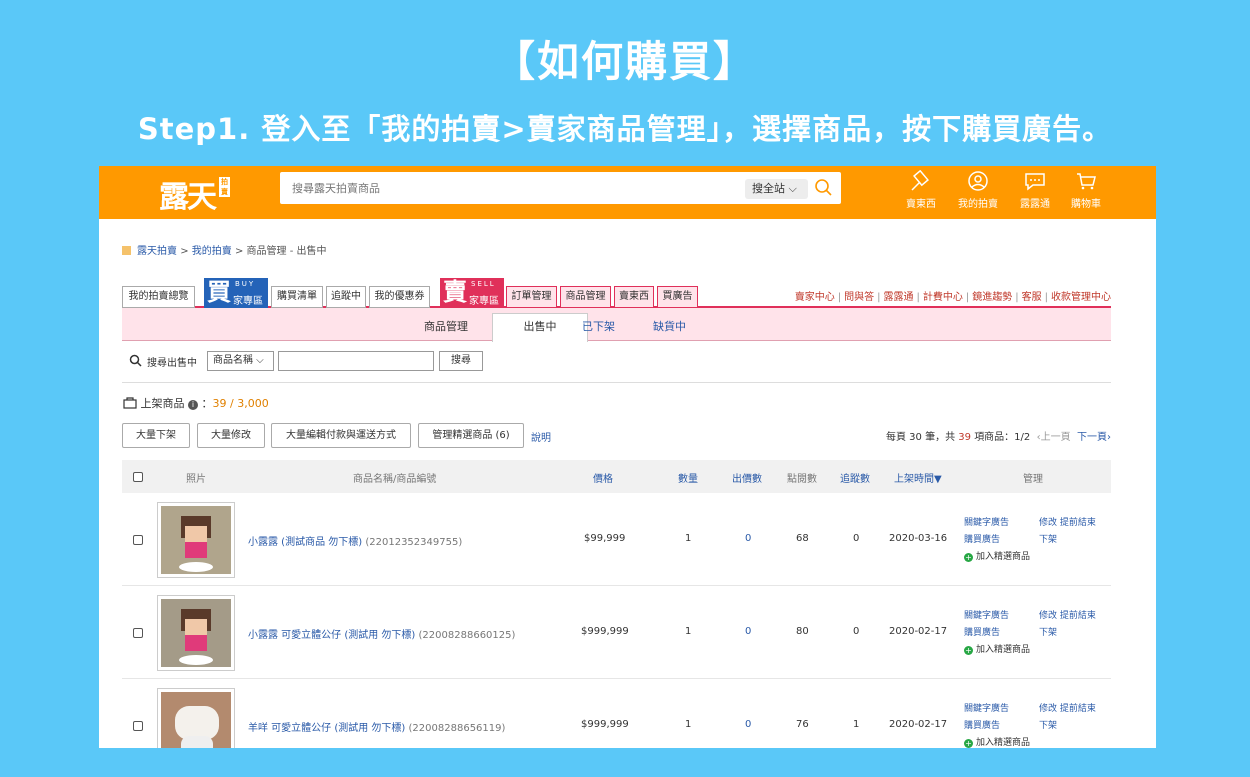  I want to click on link-messenger: 露露通, so click(899, 297).